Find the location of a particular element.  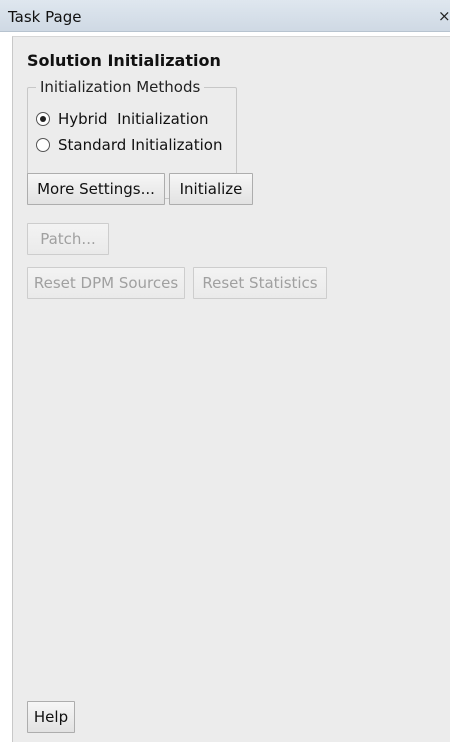

radio-label: Hybrid Initialization is located at coordinates (133, 119).